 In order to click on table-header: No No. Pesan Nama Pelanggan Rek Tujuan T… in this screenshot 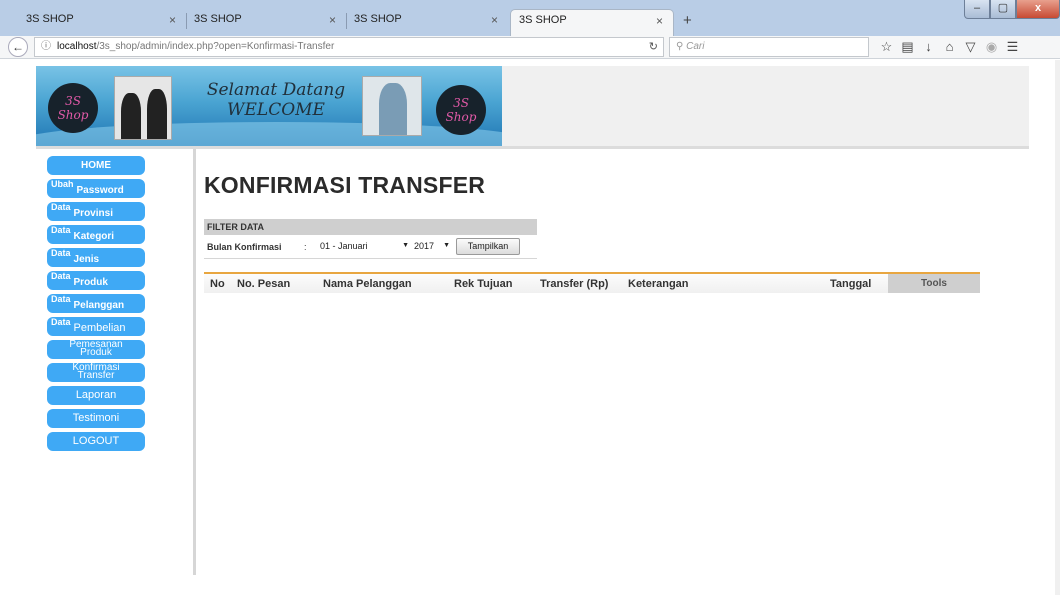, I will do `click(592, 282)`.